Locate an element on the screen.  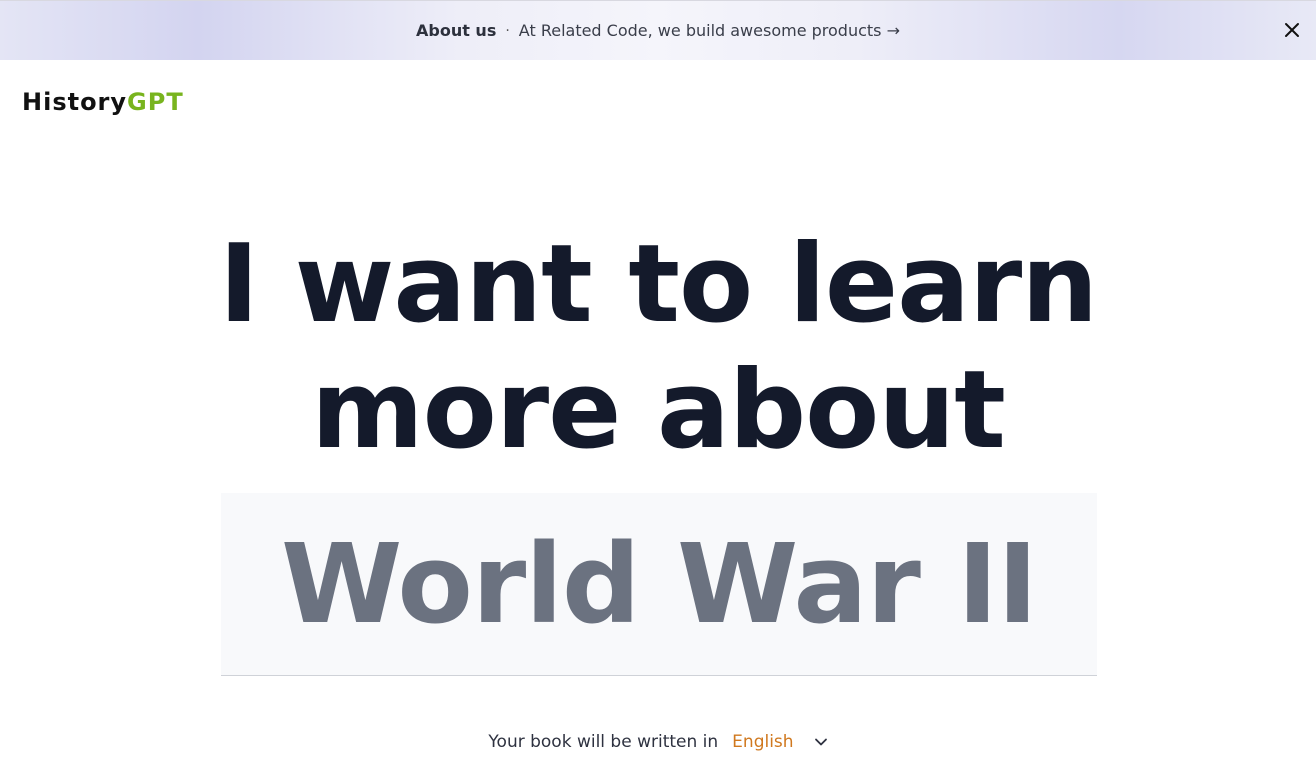
language-dropdown-toggle is located at coordinates (821, 742).